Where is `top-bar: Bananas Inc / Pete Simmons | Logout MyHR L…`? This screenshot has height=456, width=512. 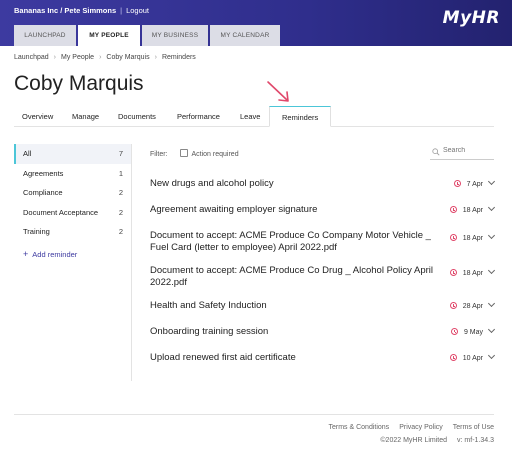
top-bar: Bananas Inc / Pete Simmons | Logout MyHR L… is located at coordinates (256, 23).